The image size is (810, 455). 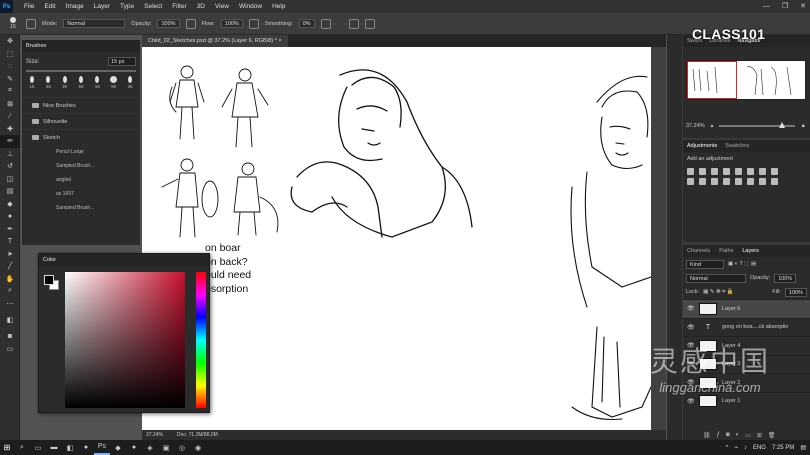 I want to click on photoshop-logo: Ps, so click(x=6, y=6).